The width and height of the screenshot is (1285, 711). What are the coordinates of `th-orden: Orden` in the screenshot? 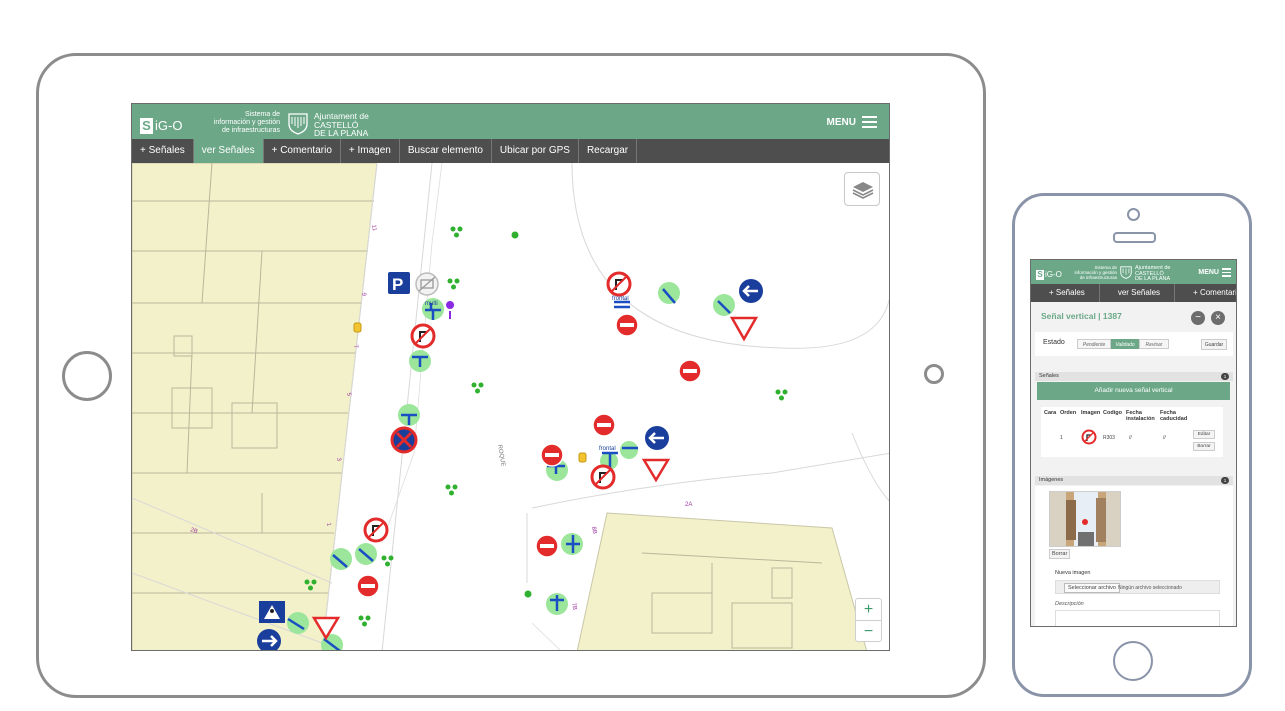 It's located at (1068, 413).